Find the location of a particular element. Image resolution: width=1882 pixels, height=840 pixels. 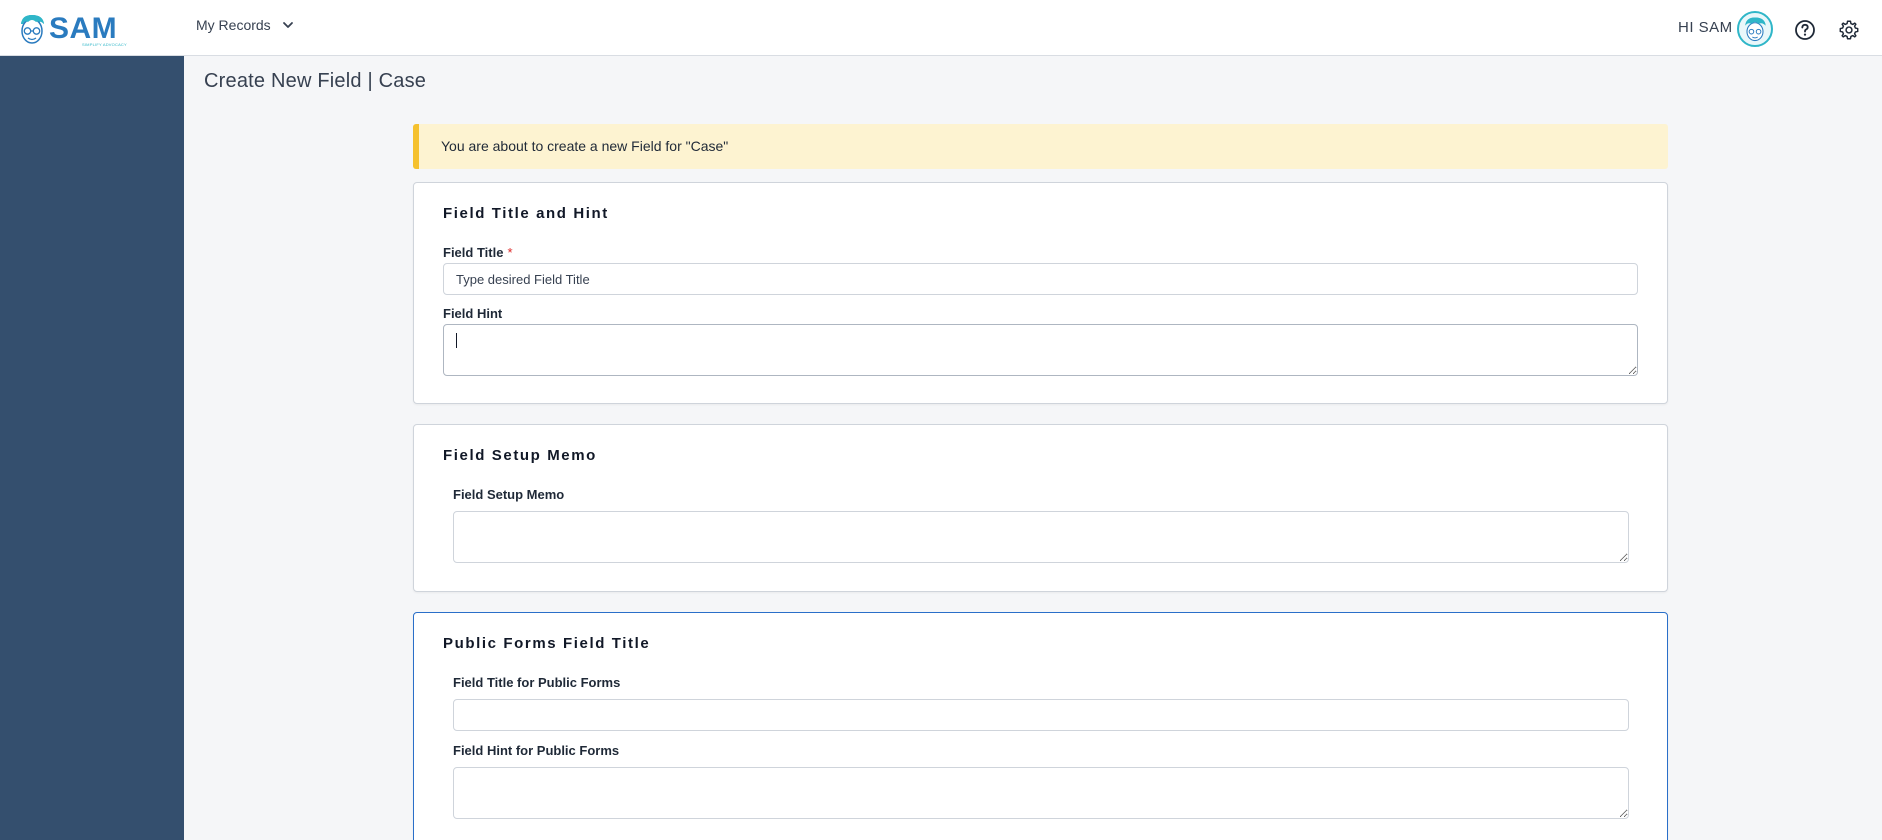

text-cursor is located at coordinates (456, 340).